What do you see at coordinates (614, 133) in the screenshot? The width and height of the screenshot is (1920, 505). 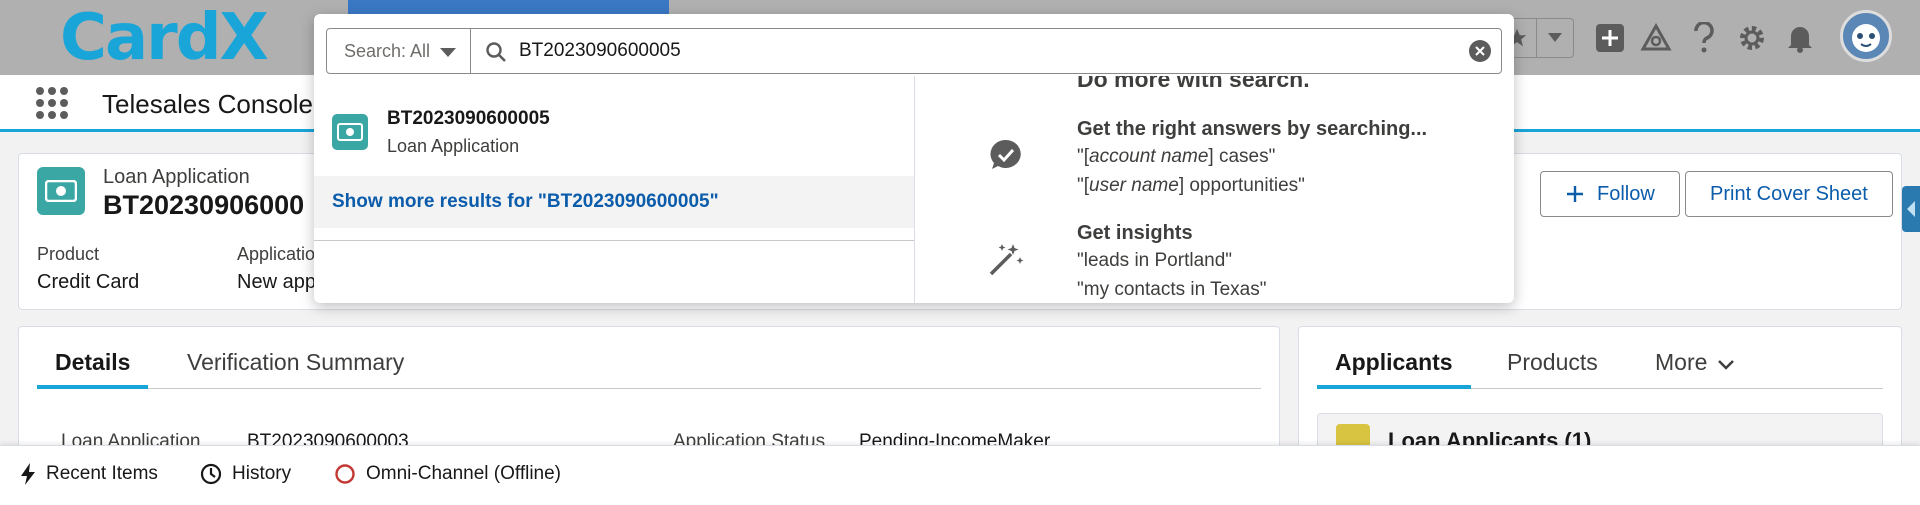 I see `search-result-item: BT2023090600005 Loan Application` at bounding box center [614, 133].